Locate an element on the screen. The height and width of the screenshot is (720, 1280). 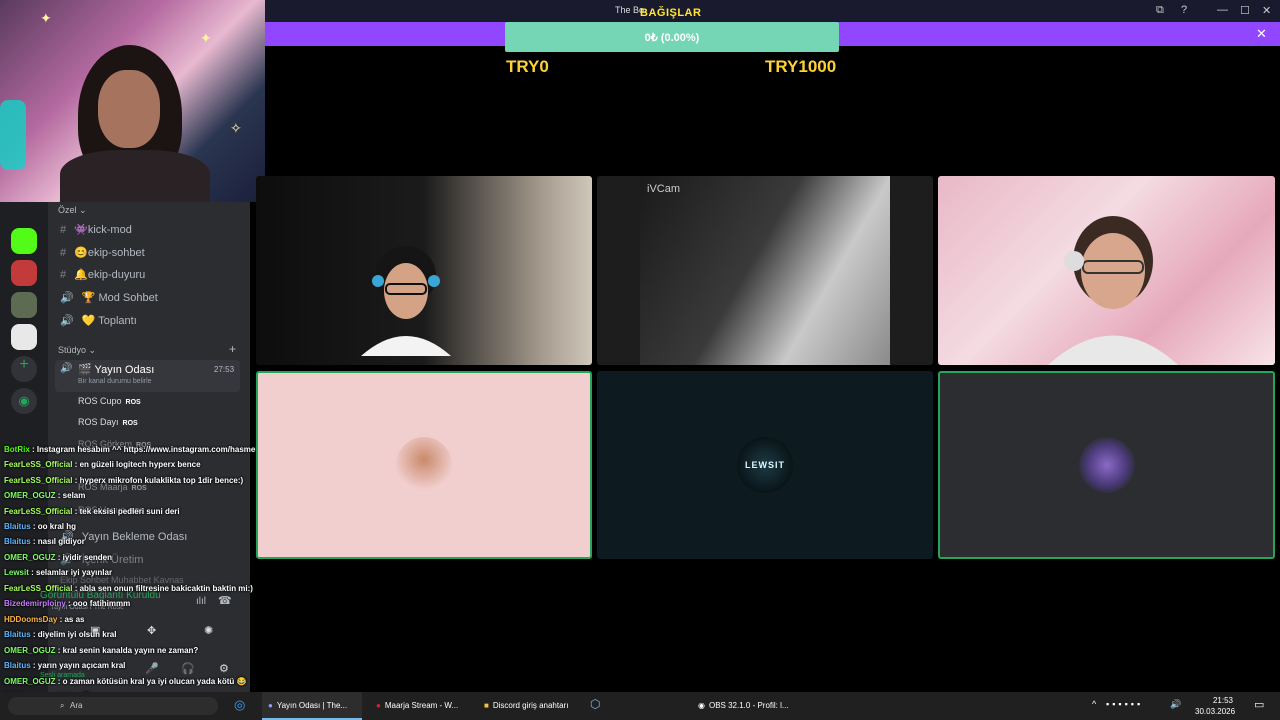
disconnect-icon: ☎ is located at coordinates (225, 600).